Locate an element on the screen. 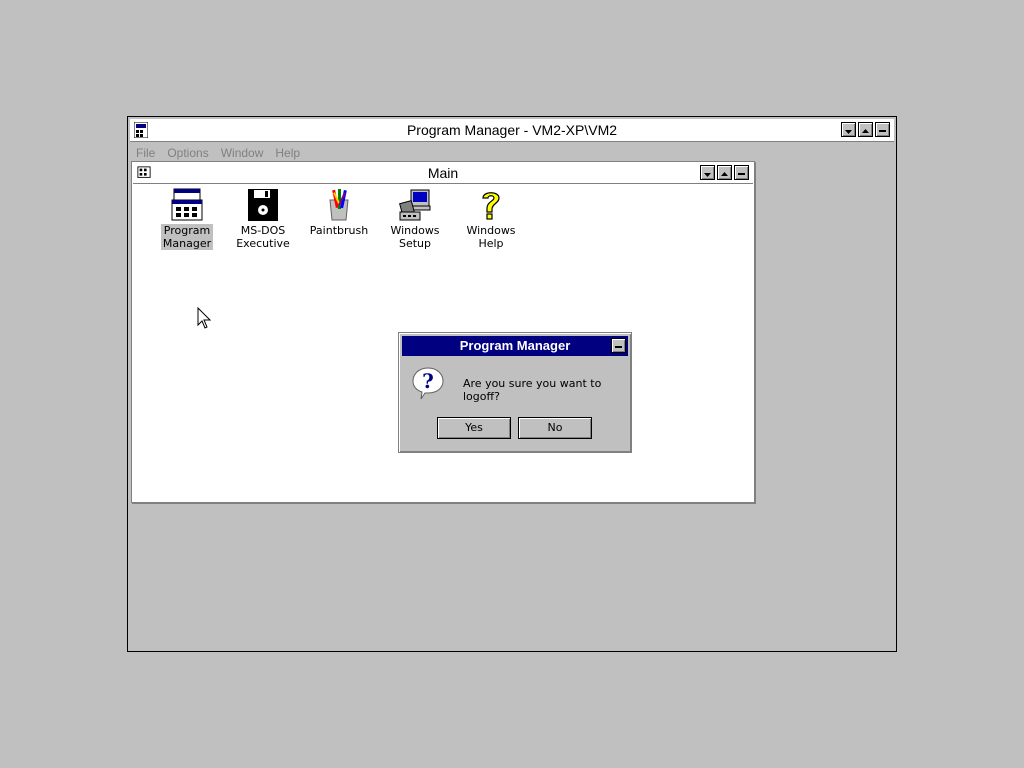 The width and height of the screenshot is (1024, 768). program-item-label: MS-DOS Executive is located at coordinates (263, 237).